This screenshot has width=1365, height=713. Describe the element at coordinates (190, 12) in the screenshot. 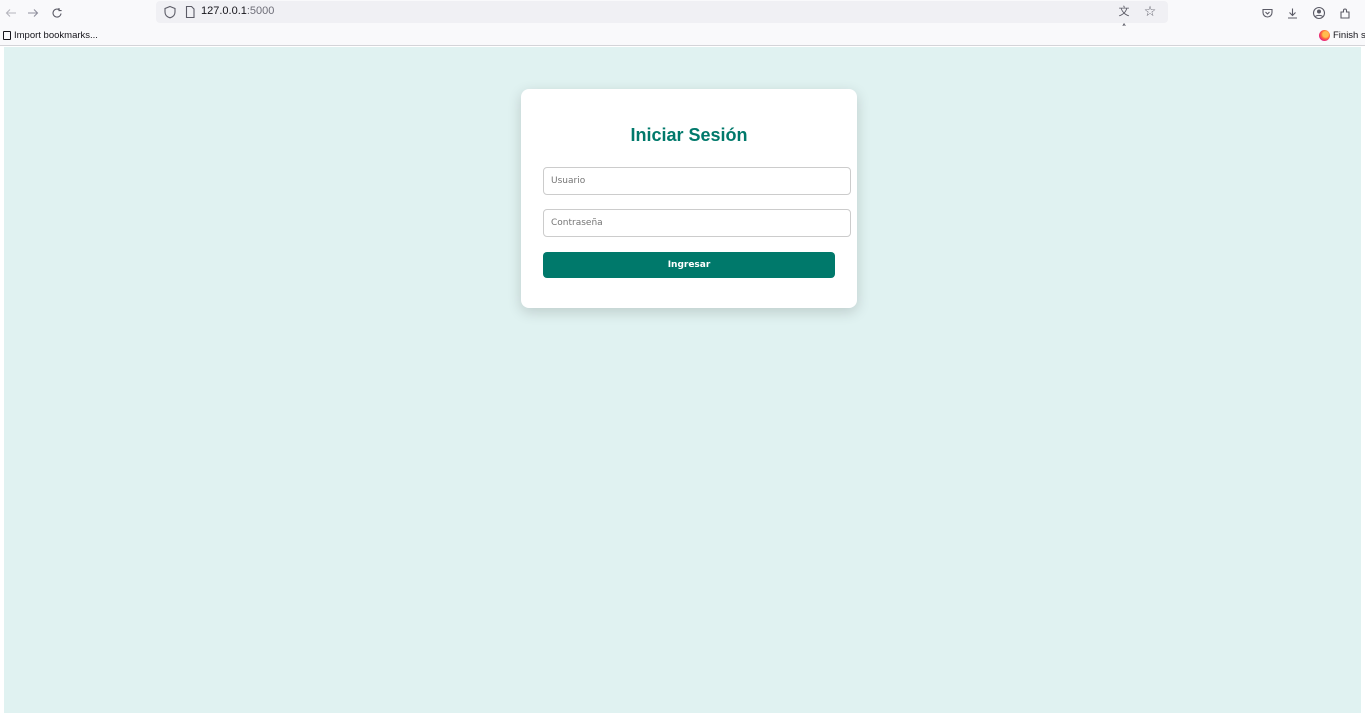

I see `page-icon` at that location.